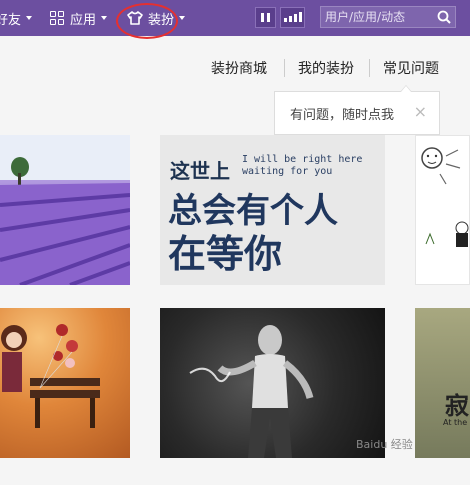 This screenshot has height=485, width=470. I want to click on card-text-small: At the, so click(455, 422).